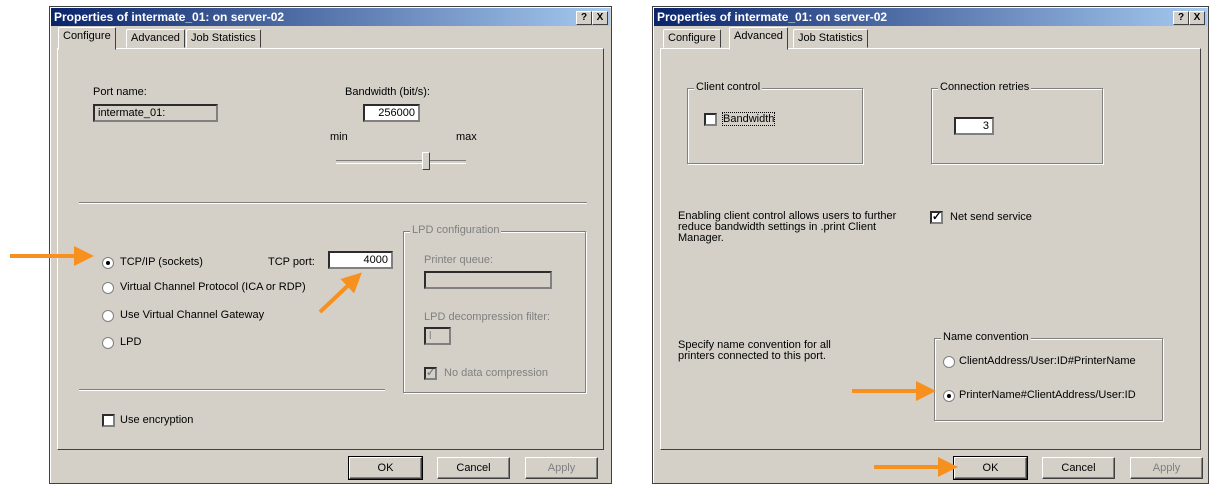 The width and height of the screenshot is (1213, 488). Describe the element at coordinates (758, 38) in the screenshot. I see `right-tab-advanced: Advanced` at that location.